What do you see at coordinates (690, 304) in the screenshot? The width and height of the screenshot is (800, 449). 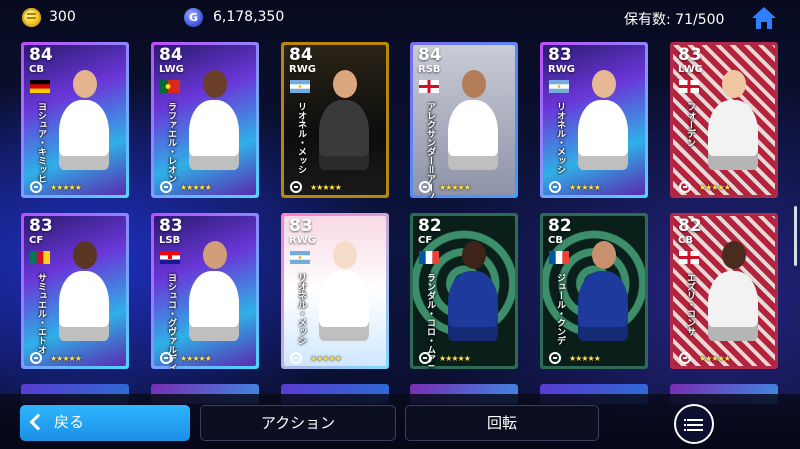 I see `card-player-name: エズリ・コンサ` at bounding box center [690, 304].